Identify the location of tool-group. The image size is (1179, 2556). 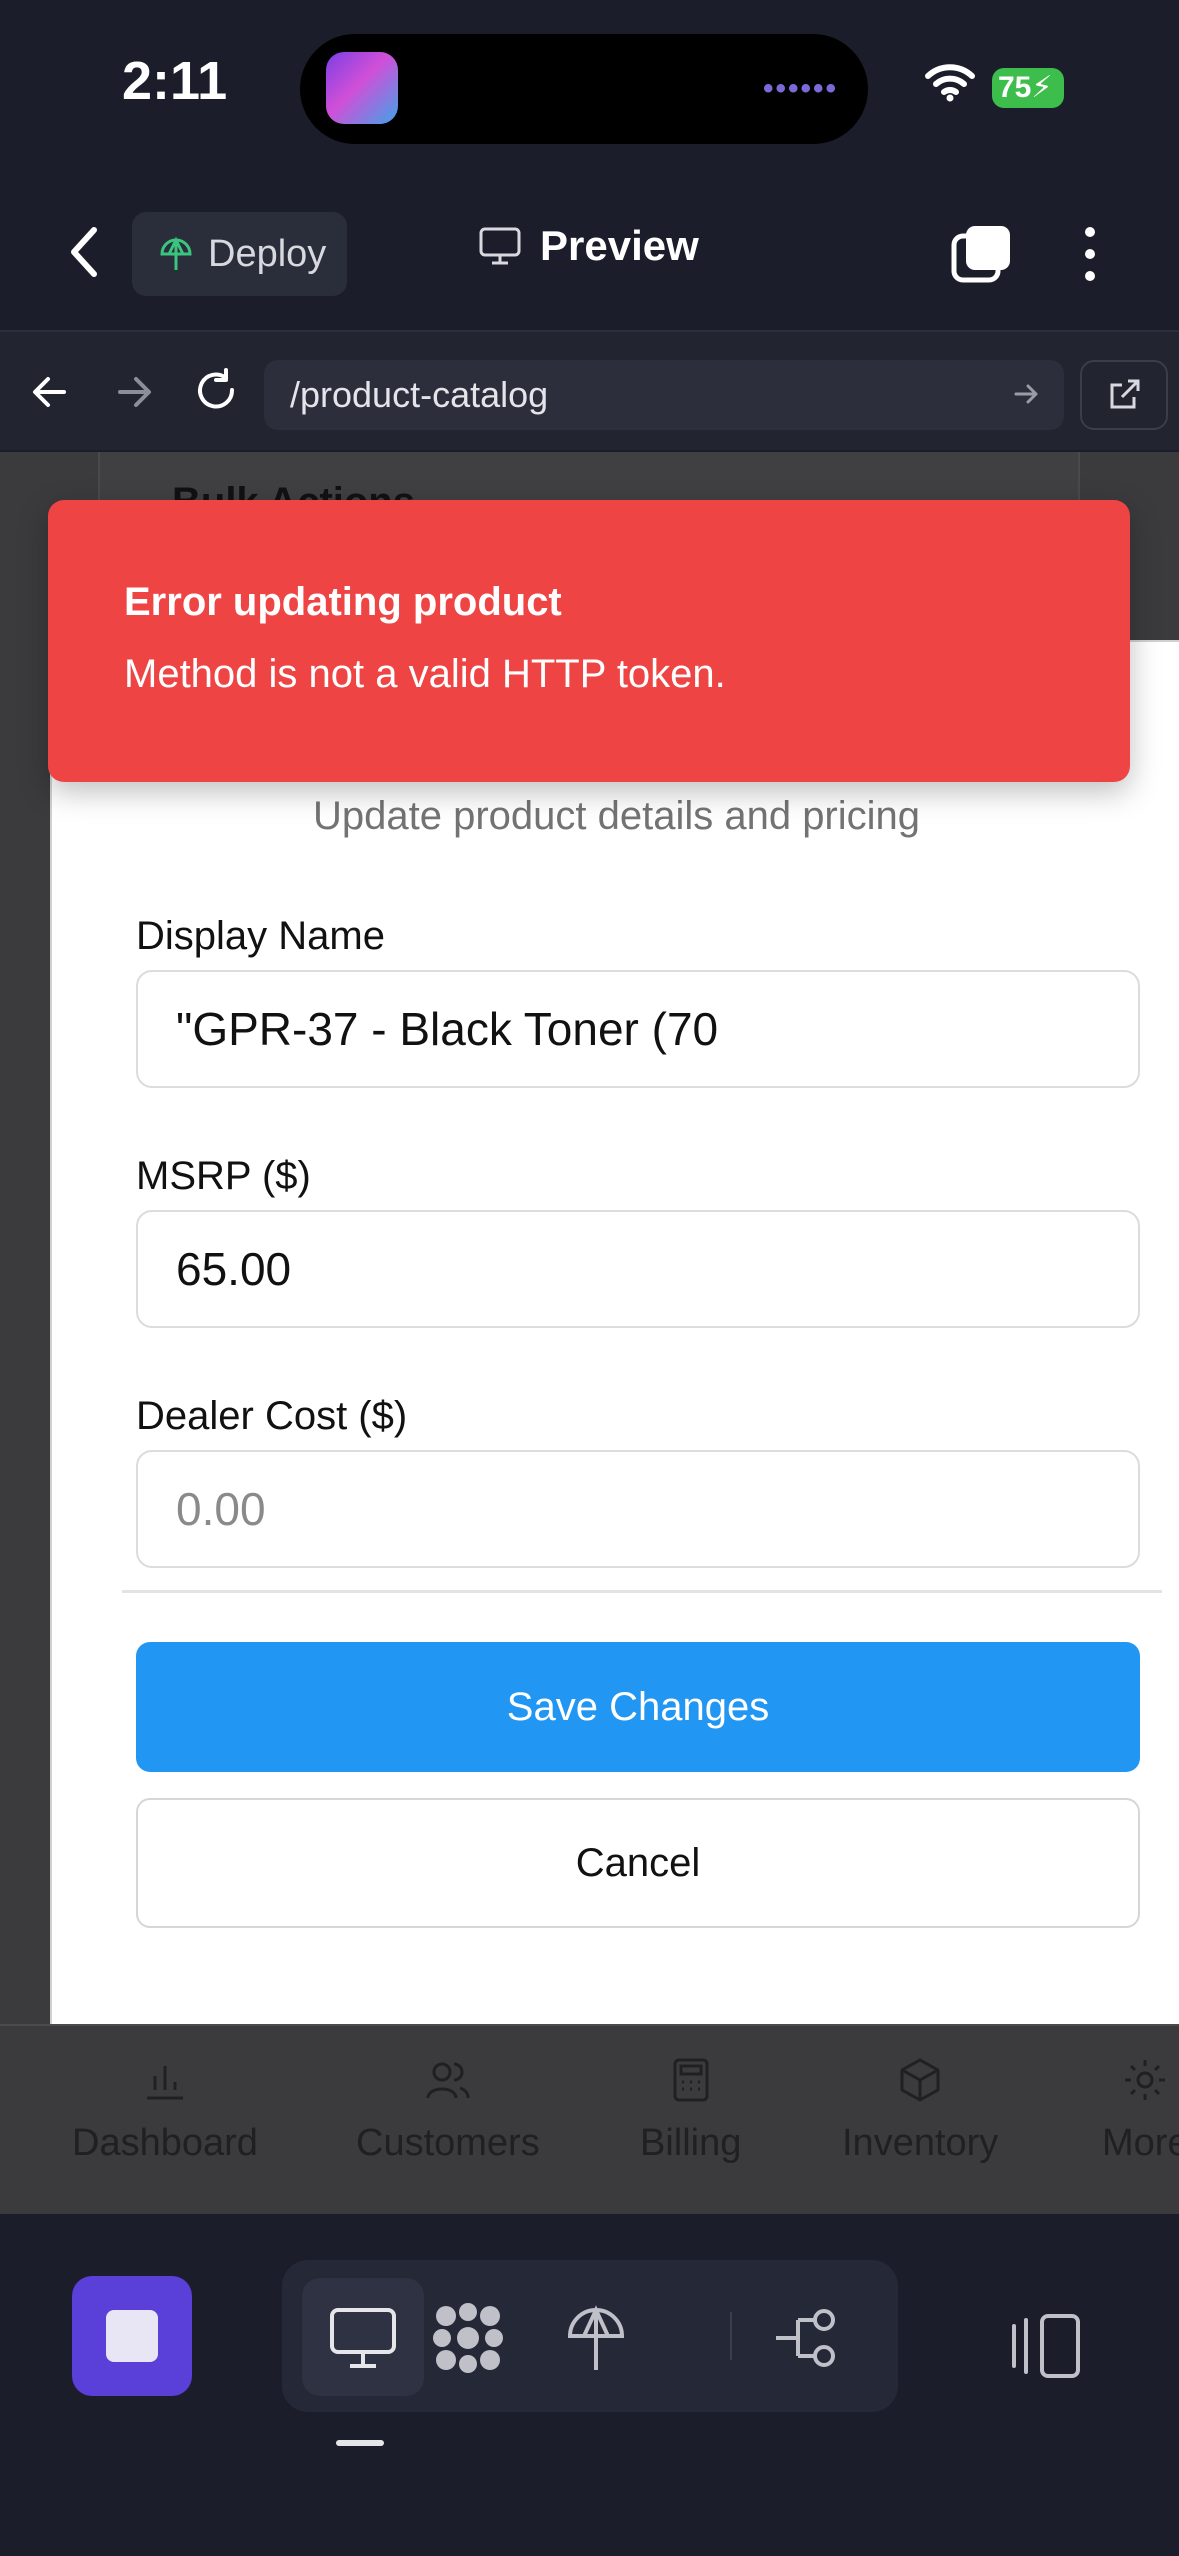
(590, 2336).